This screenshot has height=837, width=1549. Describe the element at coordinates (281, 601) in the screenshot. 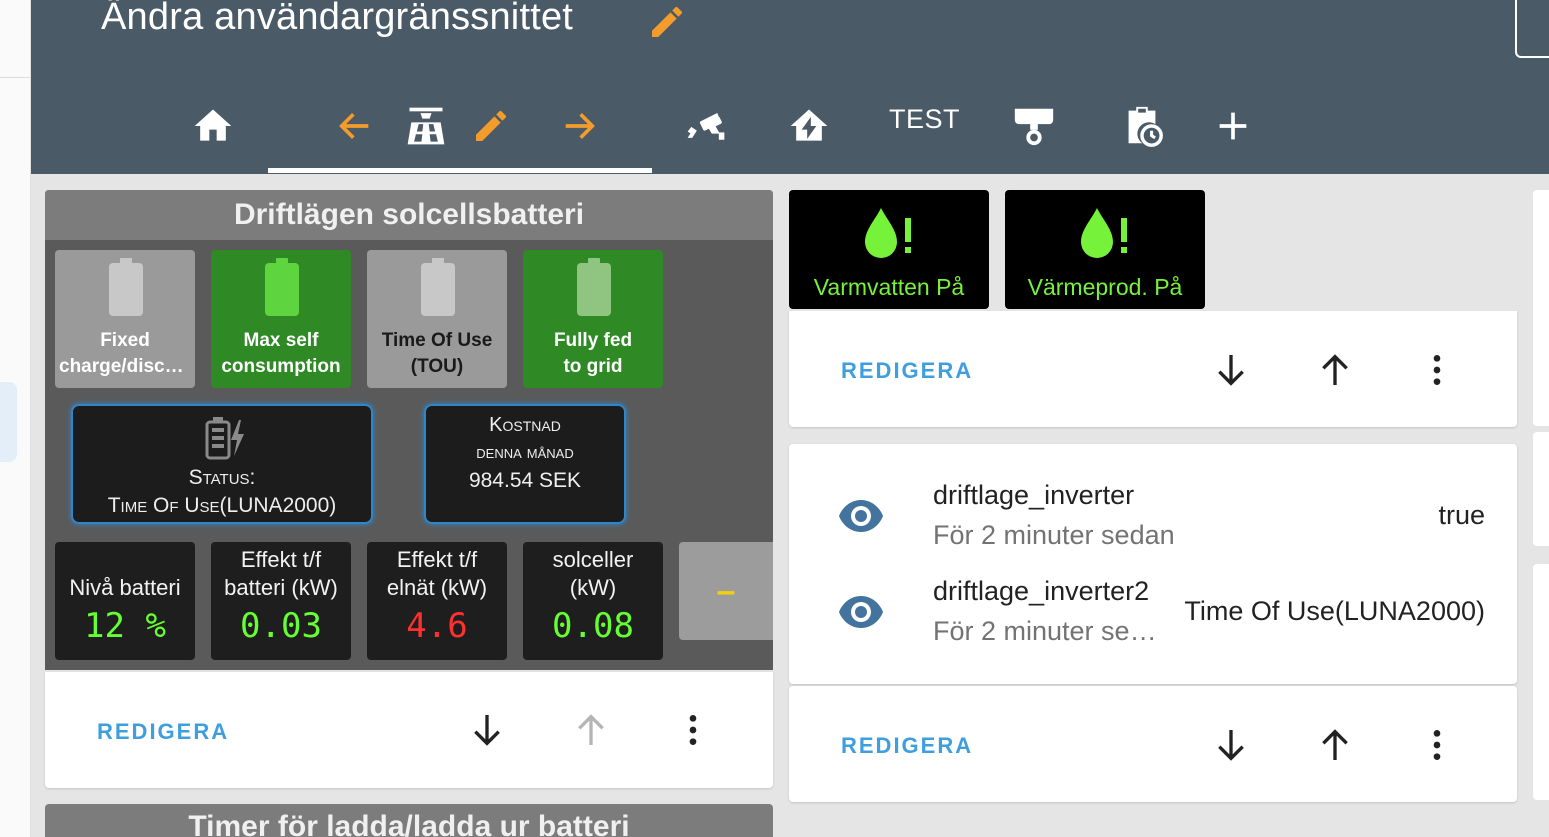

I see `battery-power-tile: Effekt t/f batteri (kW) 0.03` at that location.